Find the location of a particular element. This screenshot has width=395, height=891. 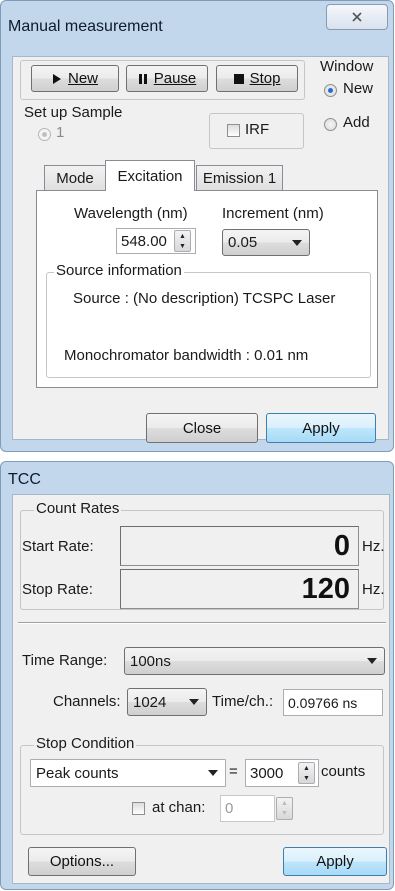

at-chan-checkbox is located at coordinates (138, 808).